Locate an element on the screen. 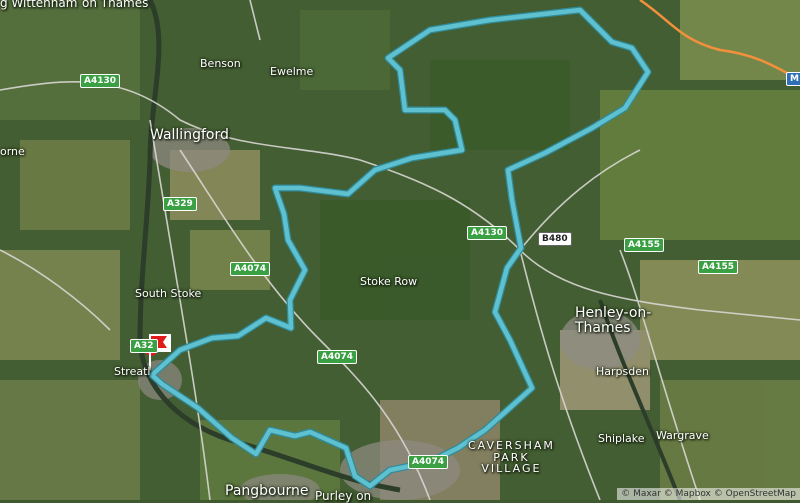 The width and height of the screenshot is (800, 503). place-label-purley: Purley on is located at coordinates (343, 496).